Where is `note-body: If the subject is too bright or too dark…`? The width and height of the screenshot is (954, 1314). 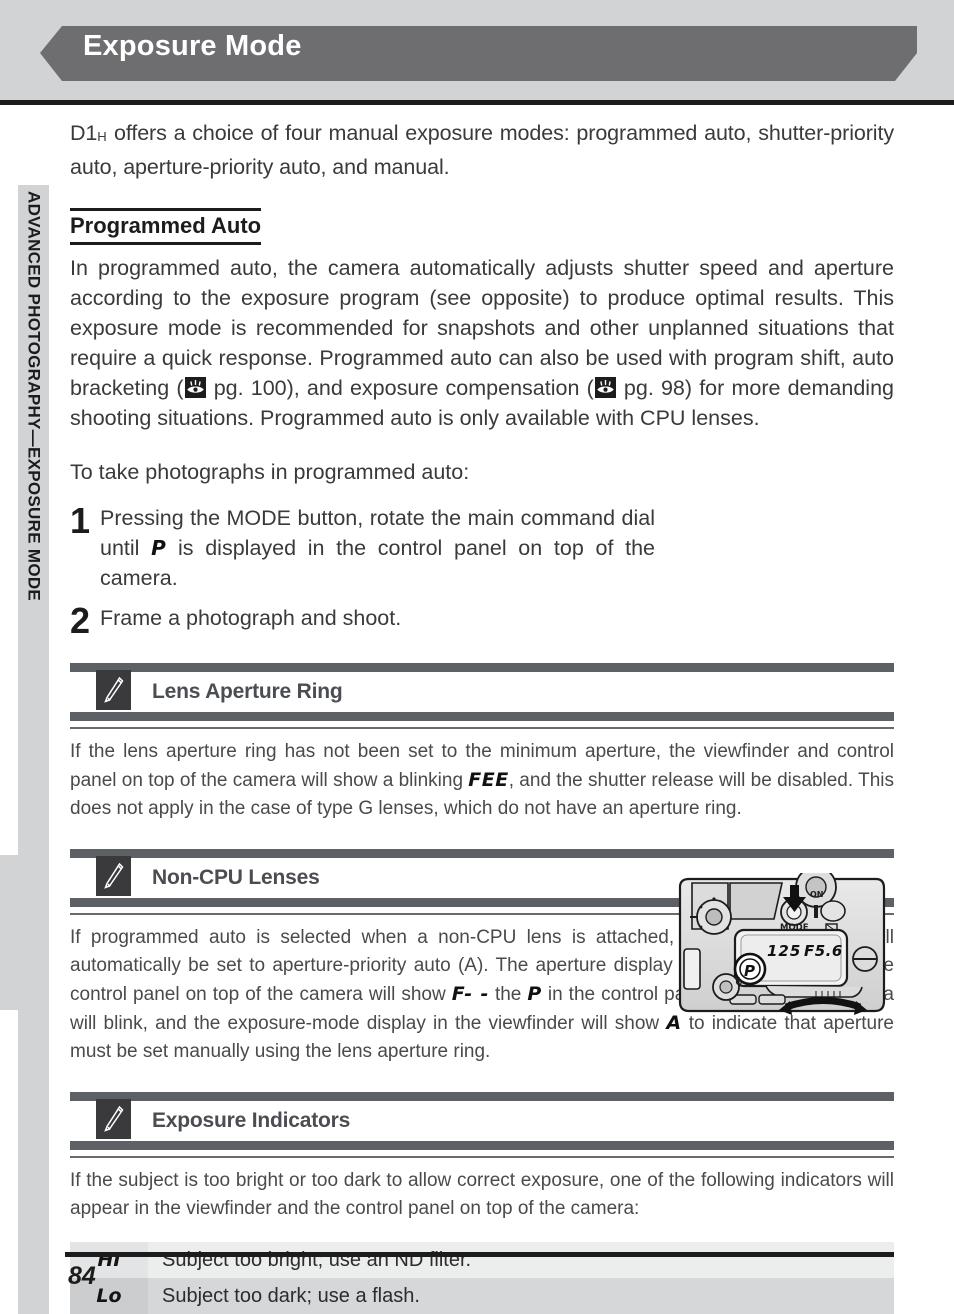 note-body: If the subject is too bright or too dark… is located at coordinates (482, 1194).